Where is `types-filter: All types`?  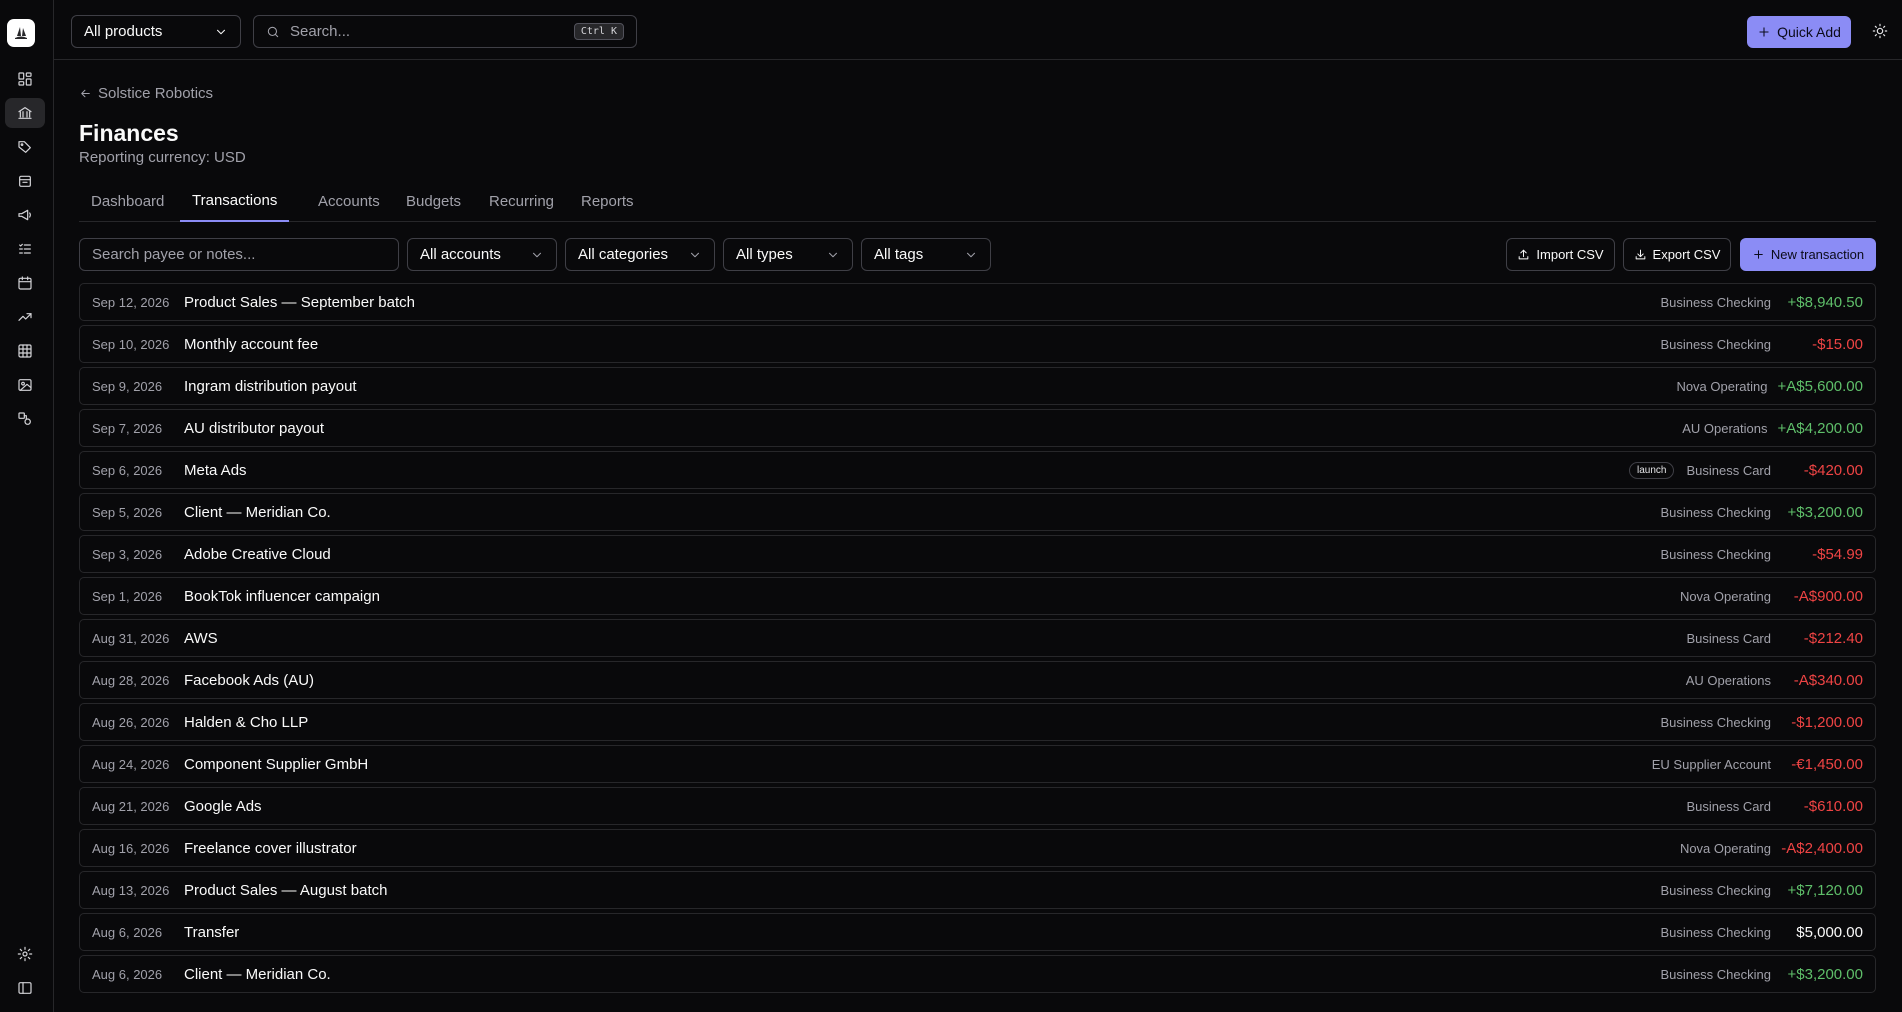
types-filter: All types is located at coordinates (788, 254).